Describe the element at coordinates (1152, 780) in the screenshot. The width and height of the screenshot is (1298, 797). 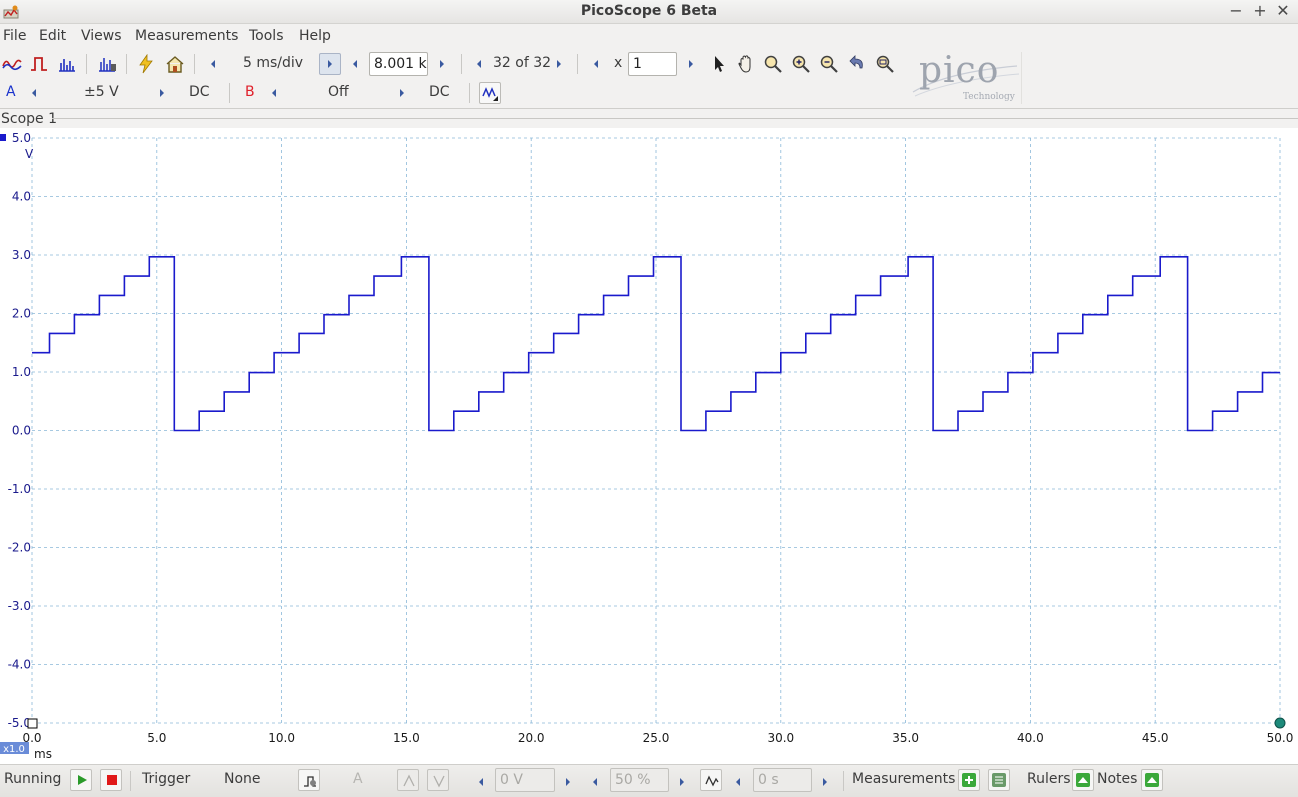
I see `notes-toggle-button` at that location.